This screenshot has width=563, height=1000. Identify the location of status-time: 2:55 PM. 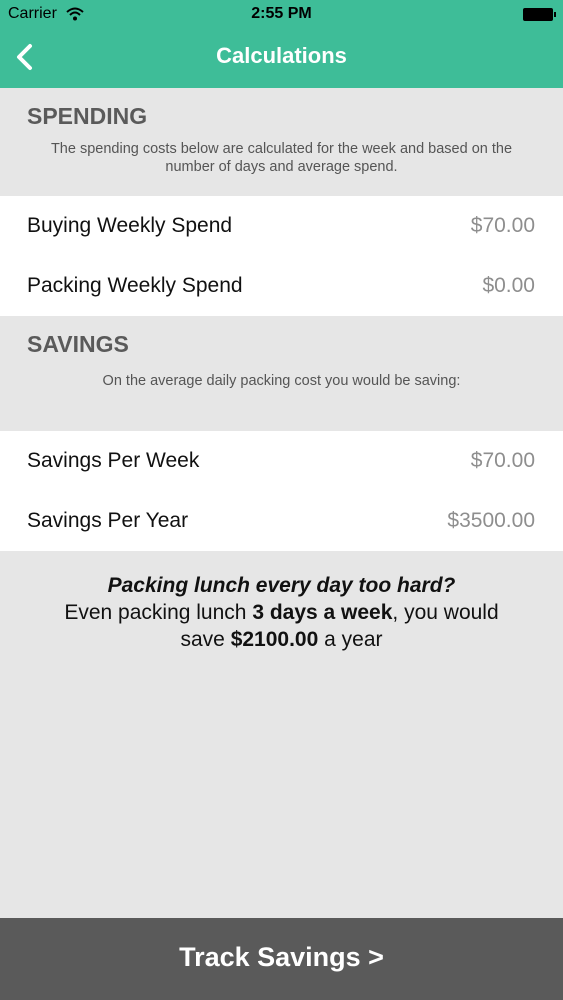
(281, 13).